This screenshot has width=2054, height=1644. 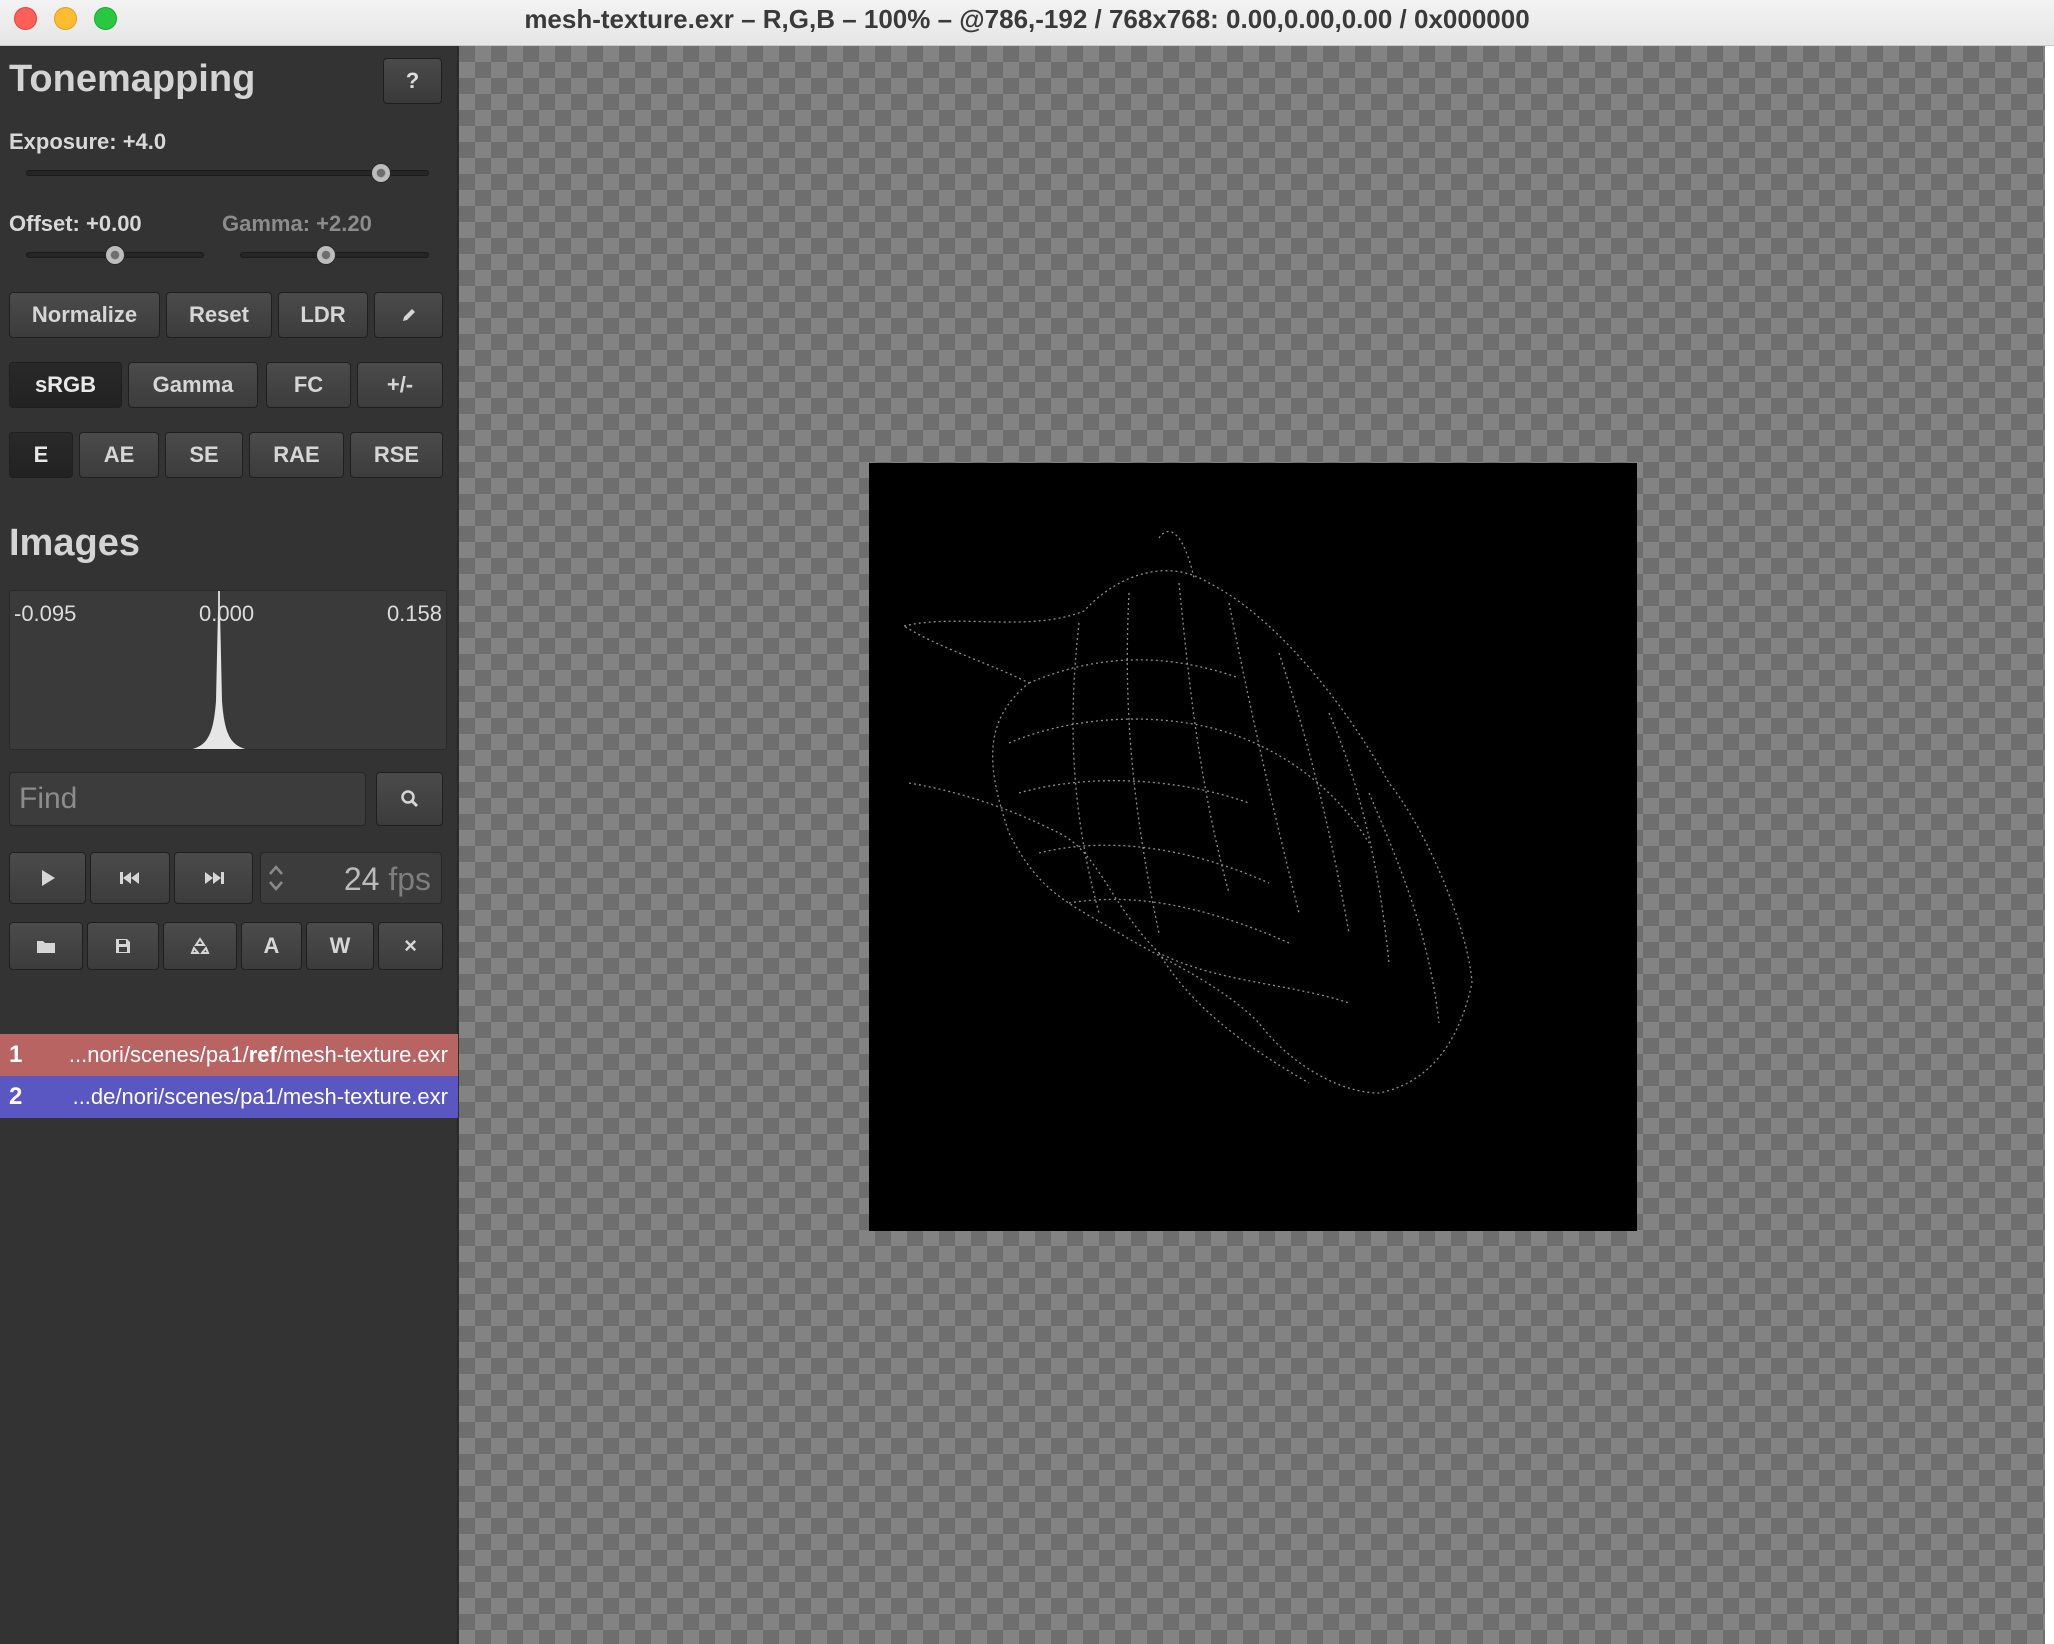 I want to click on reset-button: Reset, so click(x=219, y=315).